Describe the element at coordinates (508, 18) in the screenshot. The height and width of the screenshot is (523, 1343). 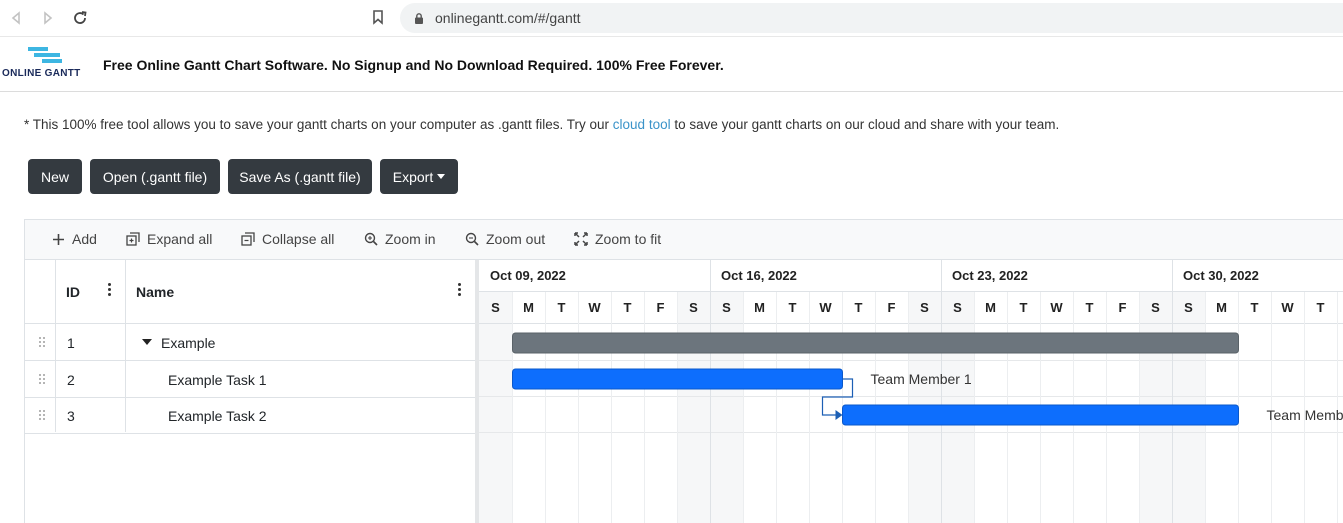
I see `url-text: onlinegantt.com/#/gantt` at that location.